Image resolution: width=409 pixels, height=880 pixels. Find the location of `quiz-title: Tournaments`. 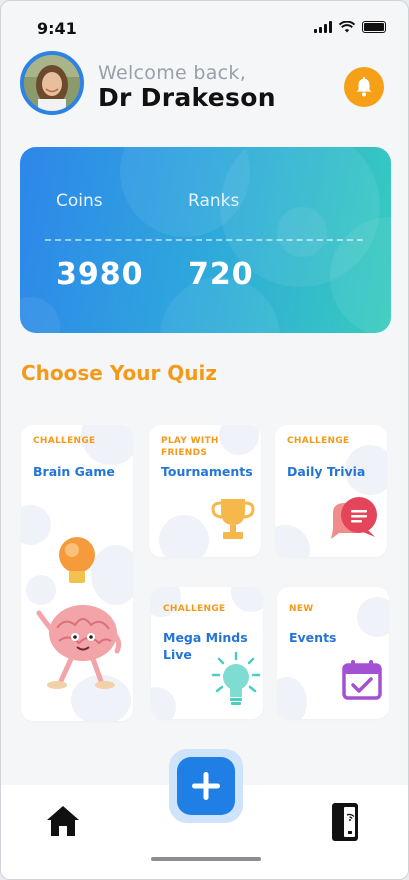

quiz-title: Tournaments is located at coordinates (207, 471).